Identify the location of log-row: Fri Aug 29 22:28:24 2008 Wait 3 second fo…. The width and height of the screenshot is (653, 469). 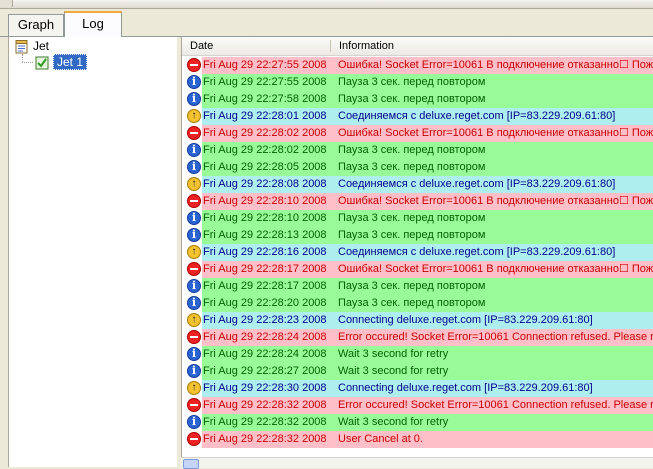
(417, 354).